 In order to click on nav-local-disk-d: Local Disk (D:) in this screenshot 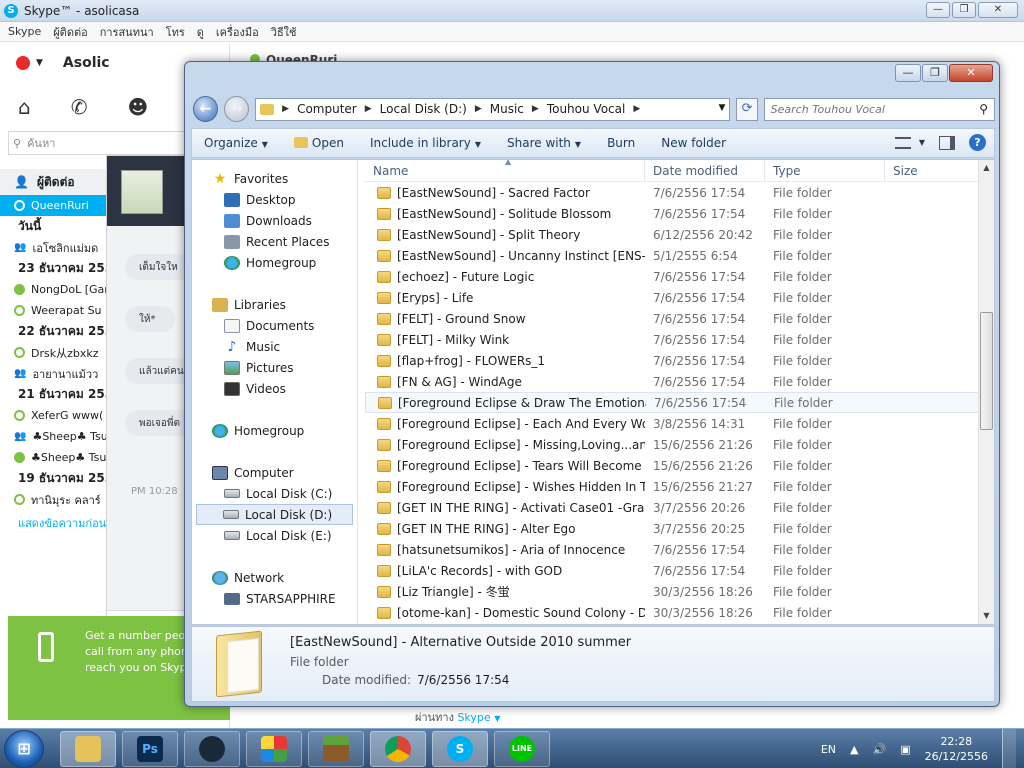, I will do `click(274, 514)`.